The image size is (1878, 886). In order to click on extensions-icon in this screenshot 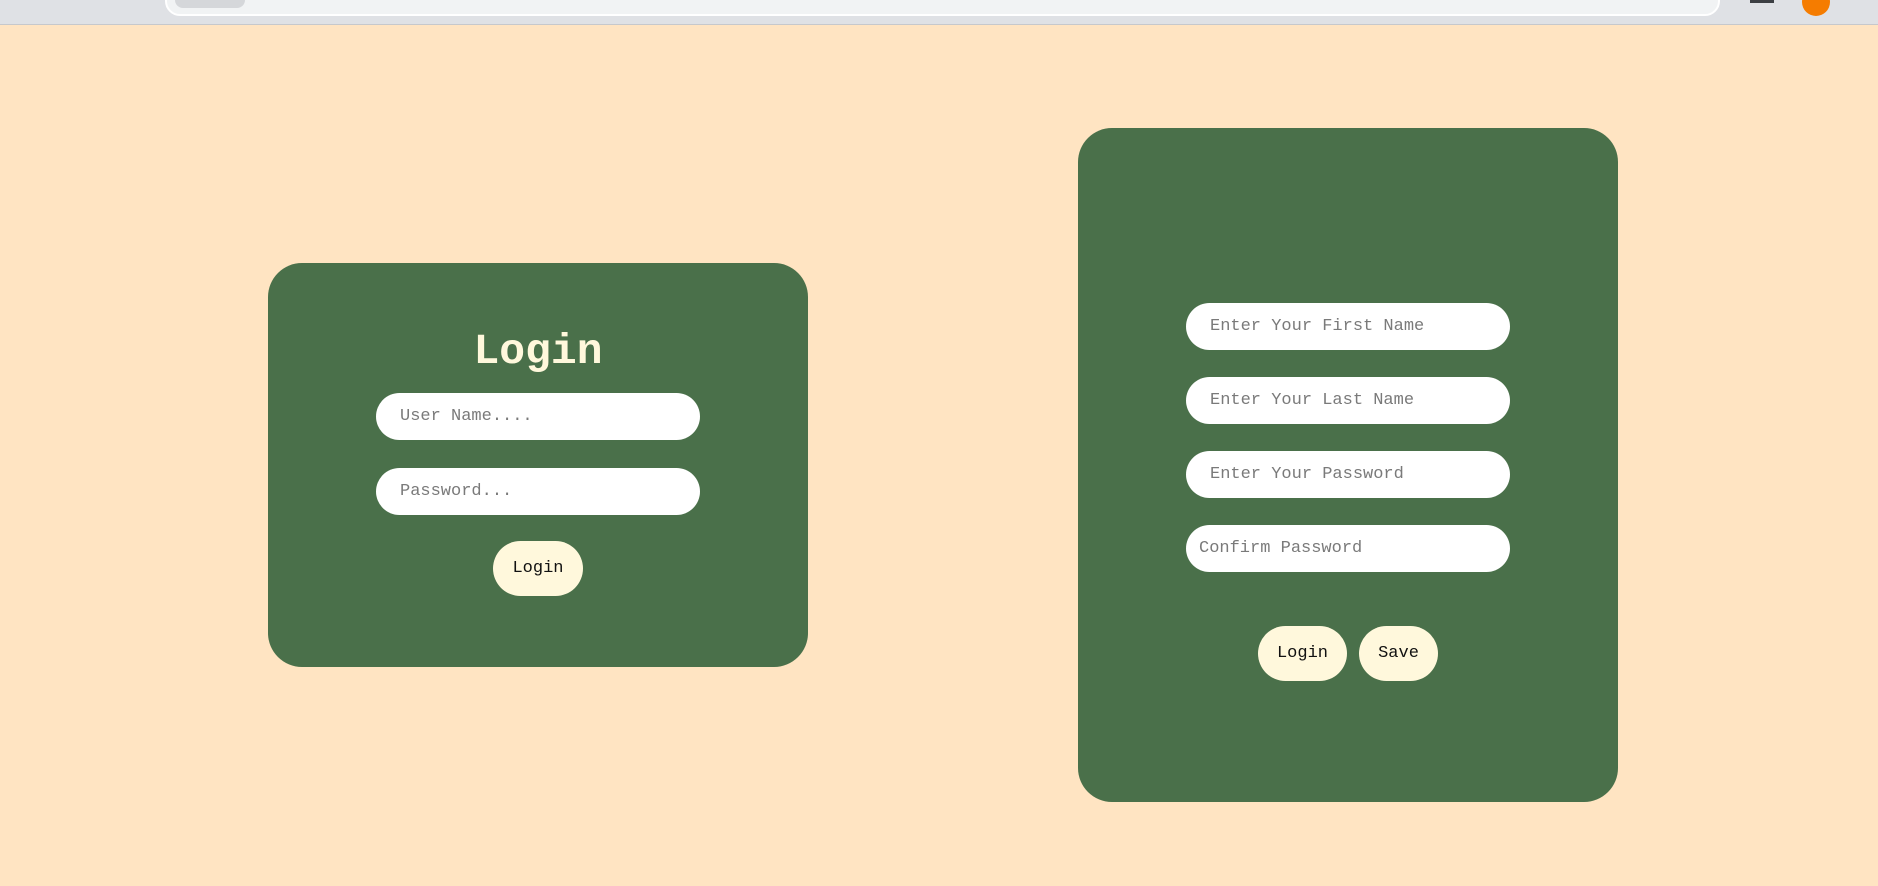, I will do `click(1762, 1)`.